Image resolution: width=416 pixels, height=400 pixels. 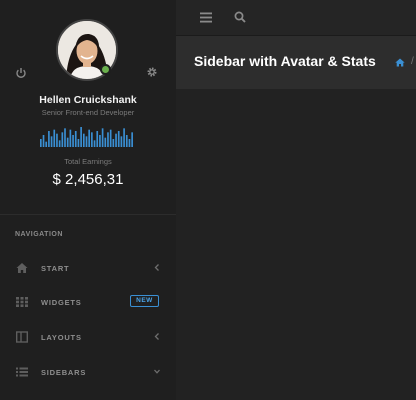 What do you see at coordinates (61, 337) in the screenshot?
I see `sidebar-item-label: LAYOUTS` at bounding box center [61, 337].